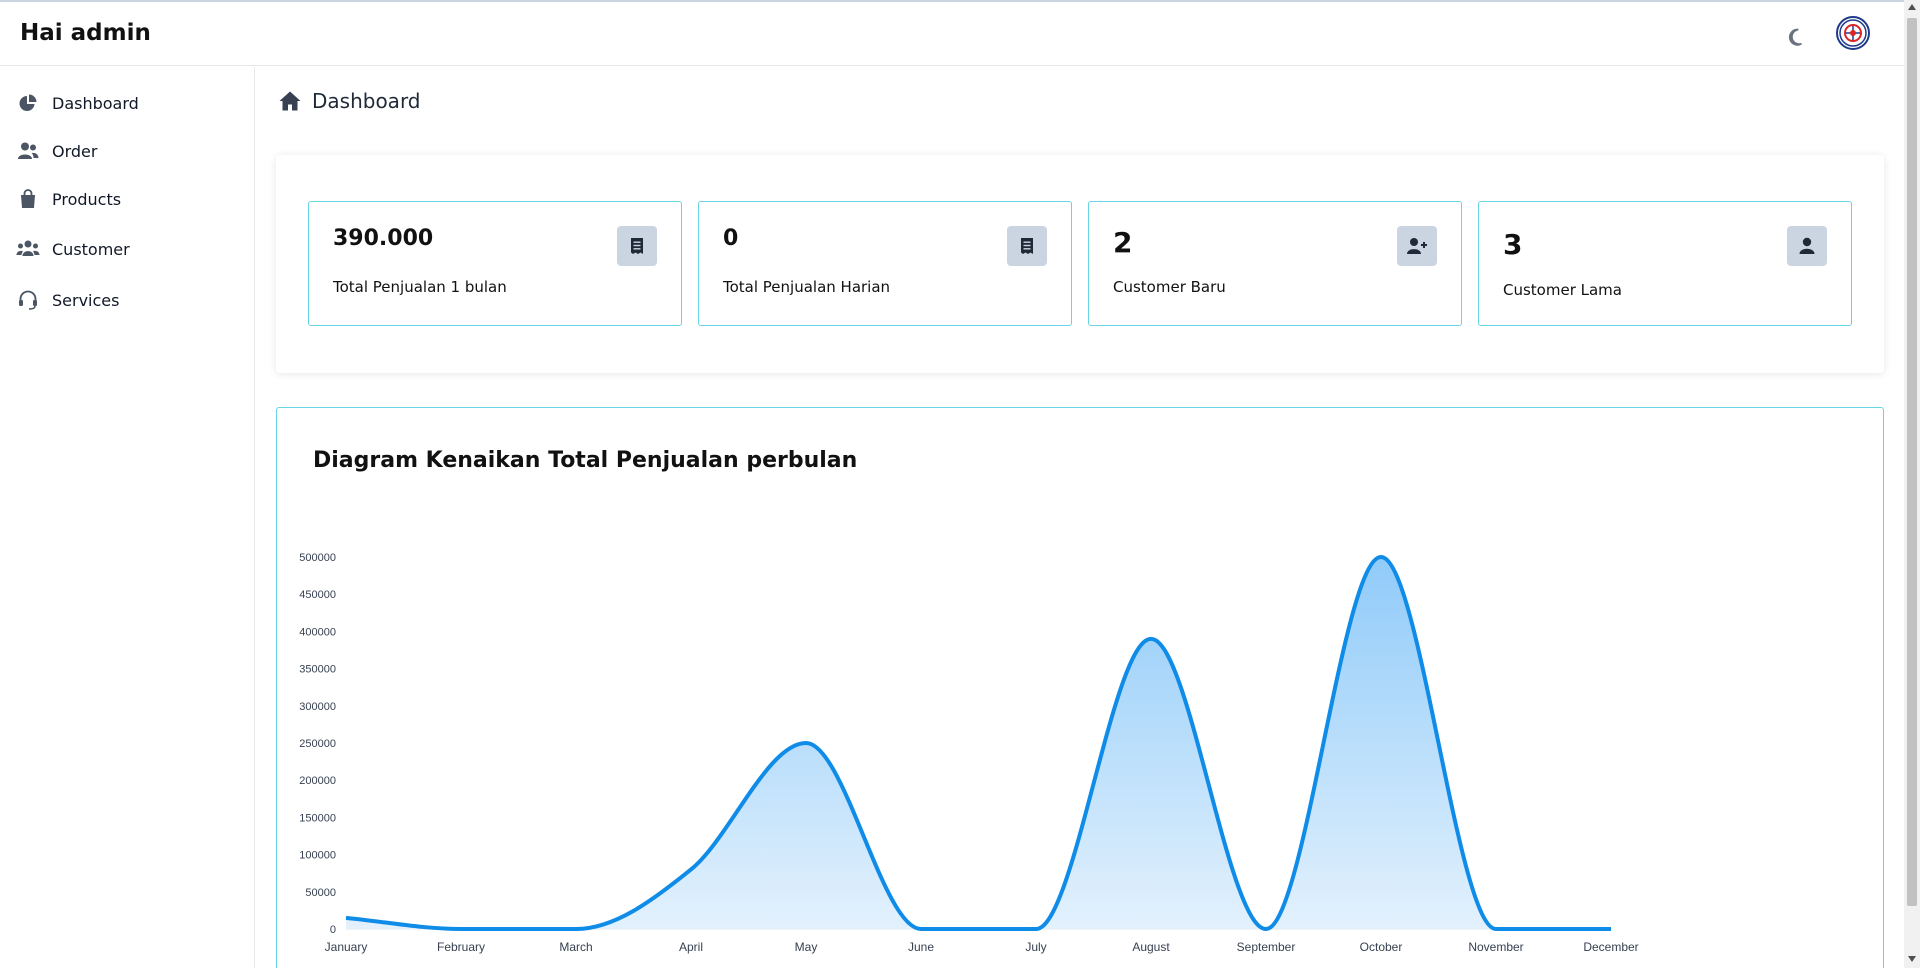 The image size is (1920, 968). What do you see at coordinates (28, 151) in the screenshot?
I see `users-icon` at bounding box center [28, 151].